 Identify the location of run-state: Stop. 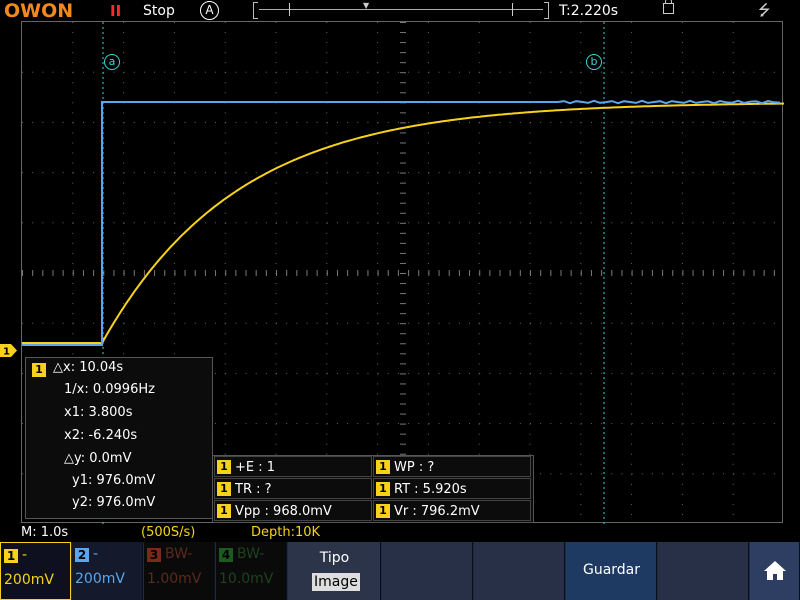
(159, 11).